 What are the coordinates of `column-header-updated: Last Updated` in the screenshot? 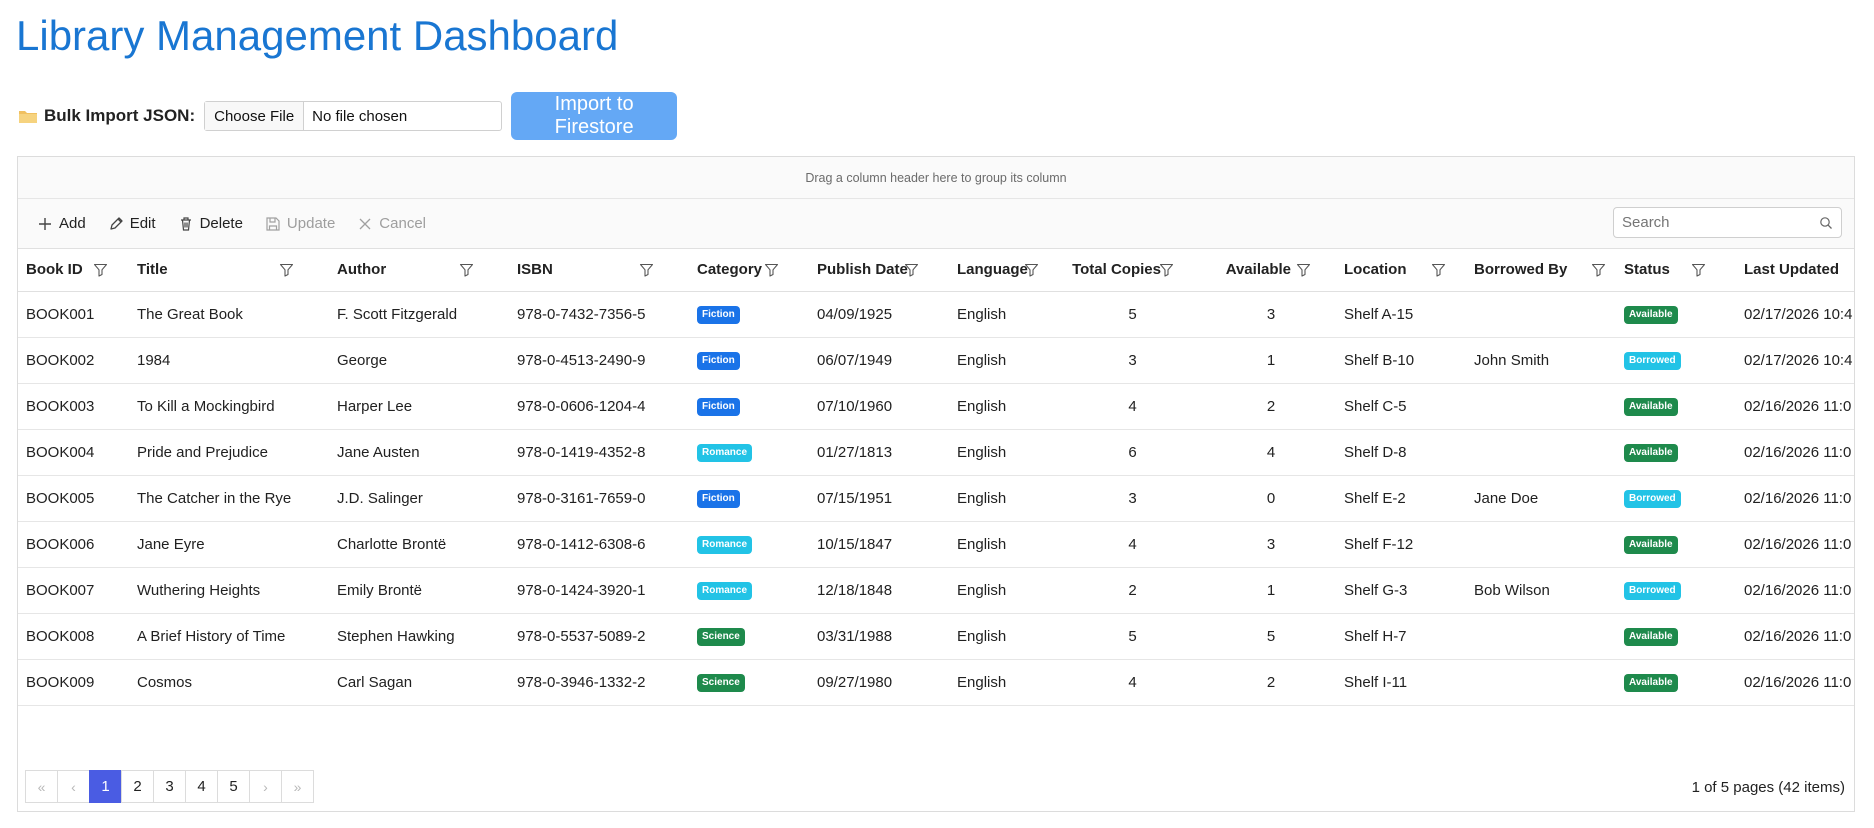 It's located at (1795, 270).